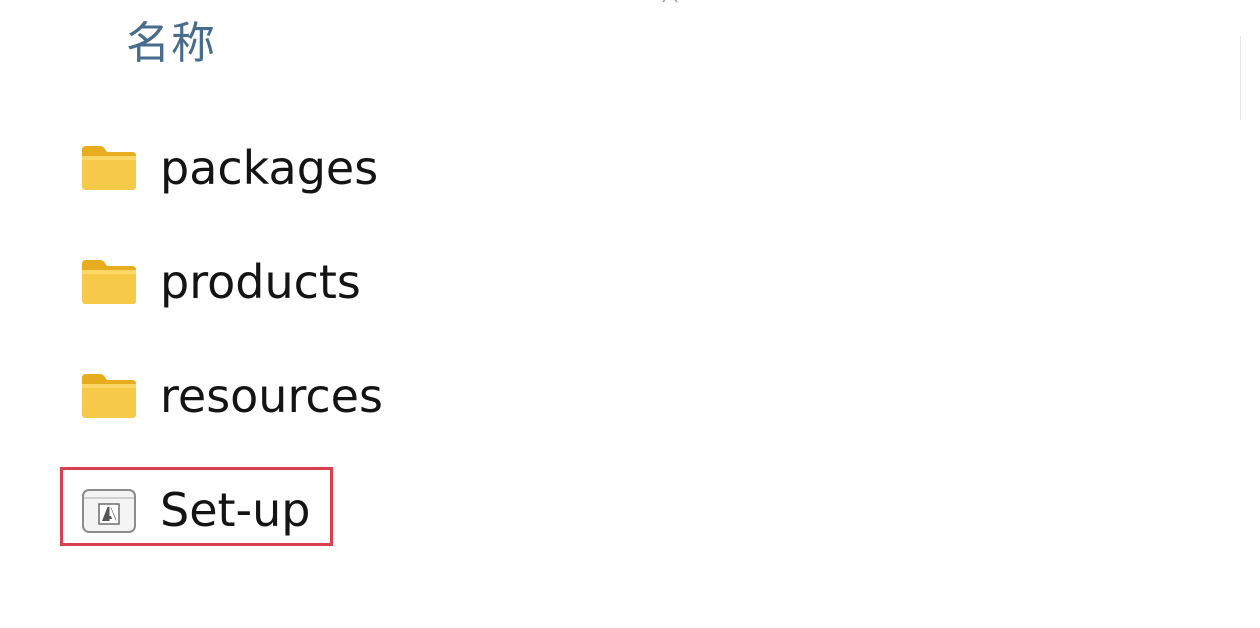 The image size is (1260, 628). I want to click on file-name: products, so click(260, 282).